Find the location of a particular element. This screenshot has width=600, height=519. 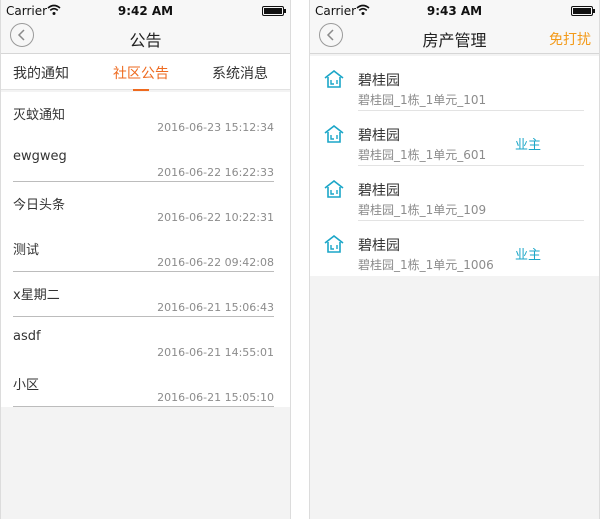

nav-bar: 房产管理 免打扰 is located at coordinates (454, 38).